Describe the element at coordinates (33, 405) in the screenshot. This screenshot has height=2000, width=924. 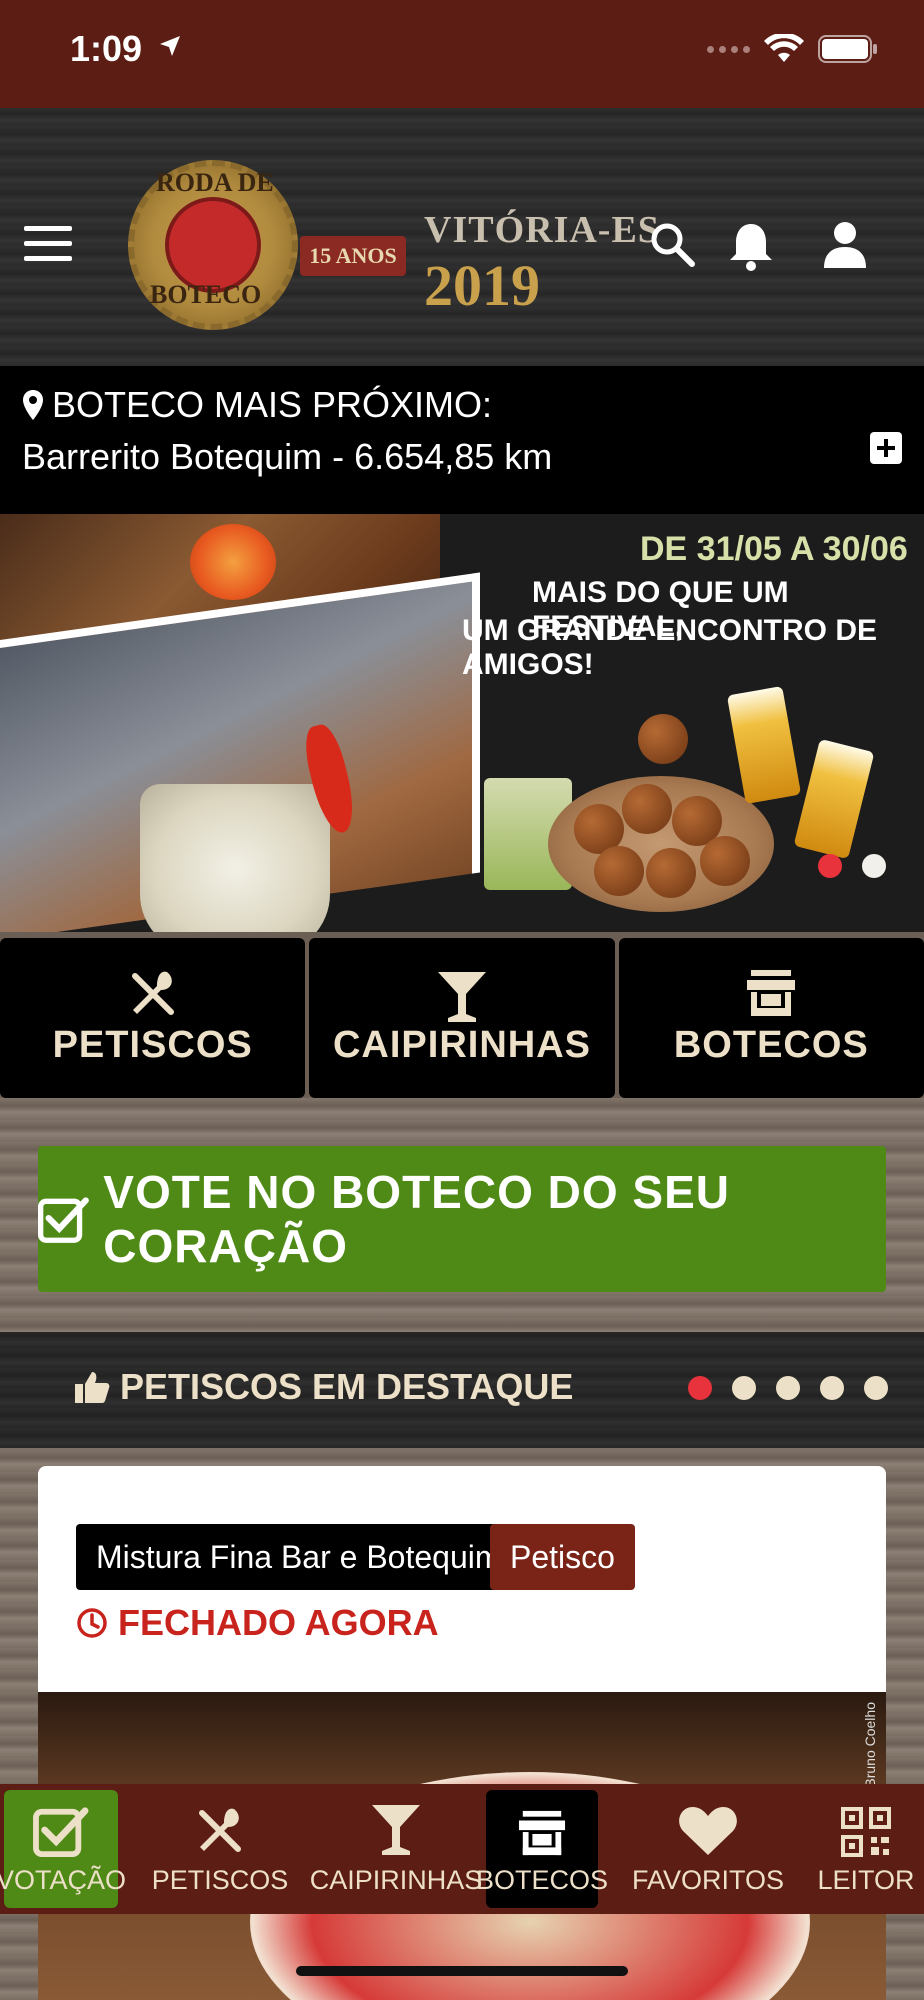
I see `map-marker-icon` at that location.